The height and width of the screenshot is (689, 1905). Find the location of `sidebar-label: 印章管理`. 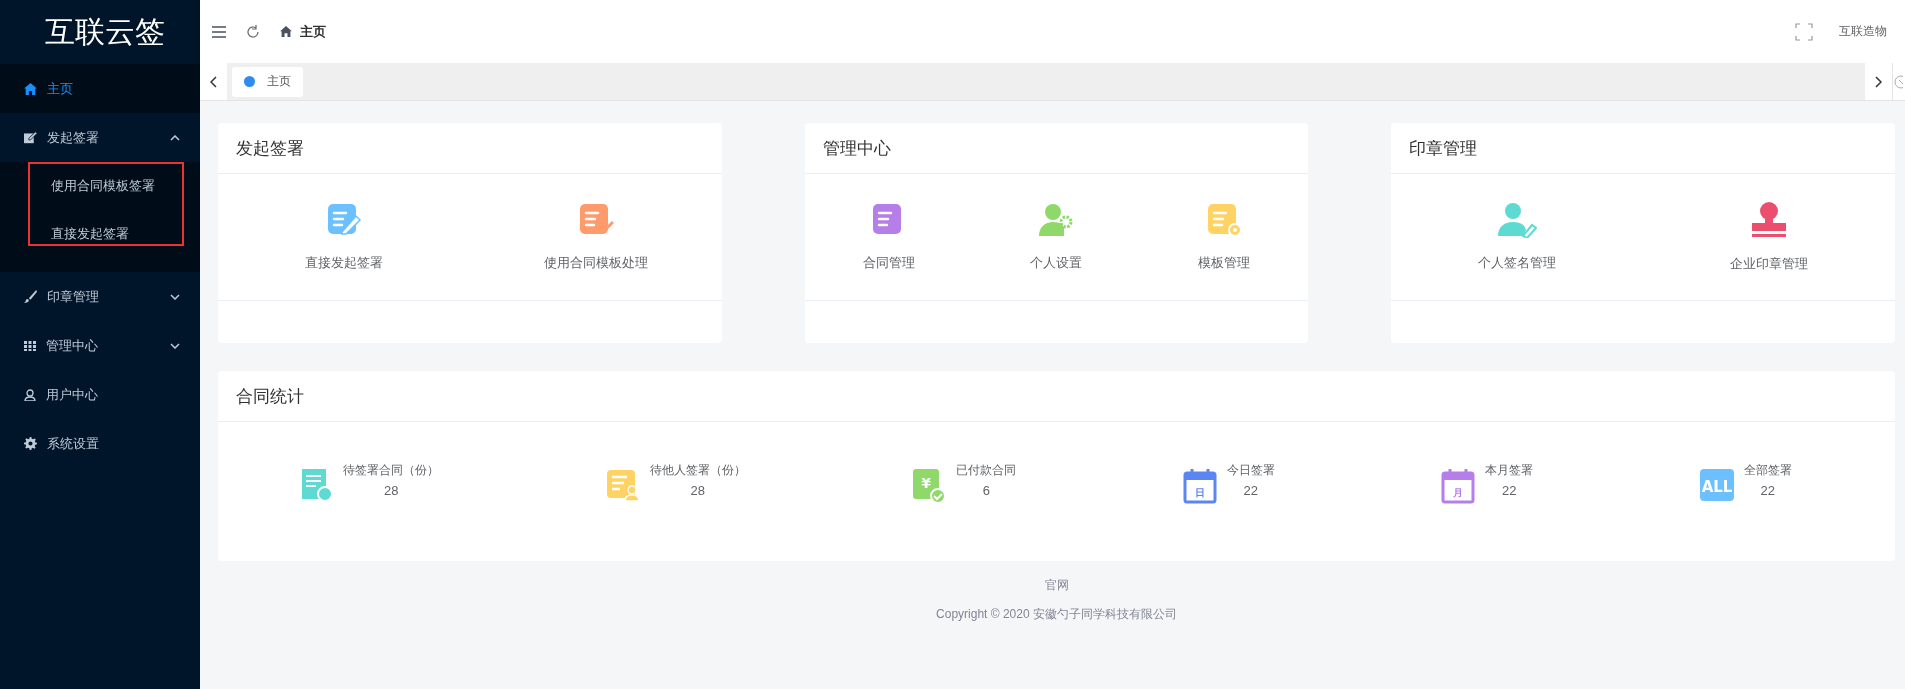

sidebar-label: 印章管理 is located at coordinates (73, 296).